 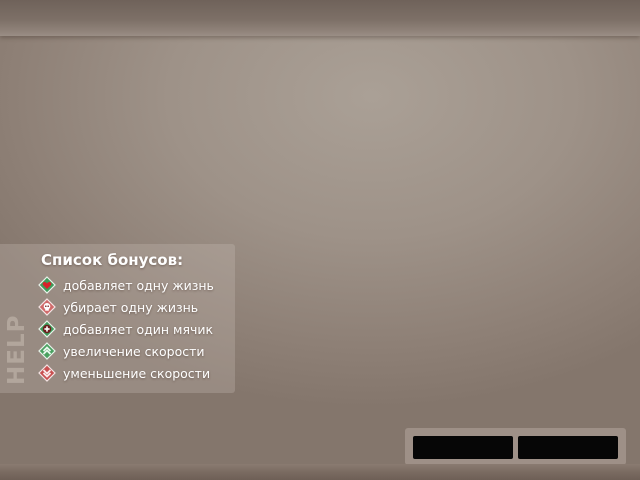 What do you see at coordinates (131, 307) in the screenshot?
I see `bonus-label: убирает одну жизнь` at bounding box center [131, 307].